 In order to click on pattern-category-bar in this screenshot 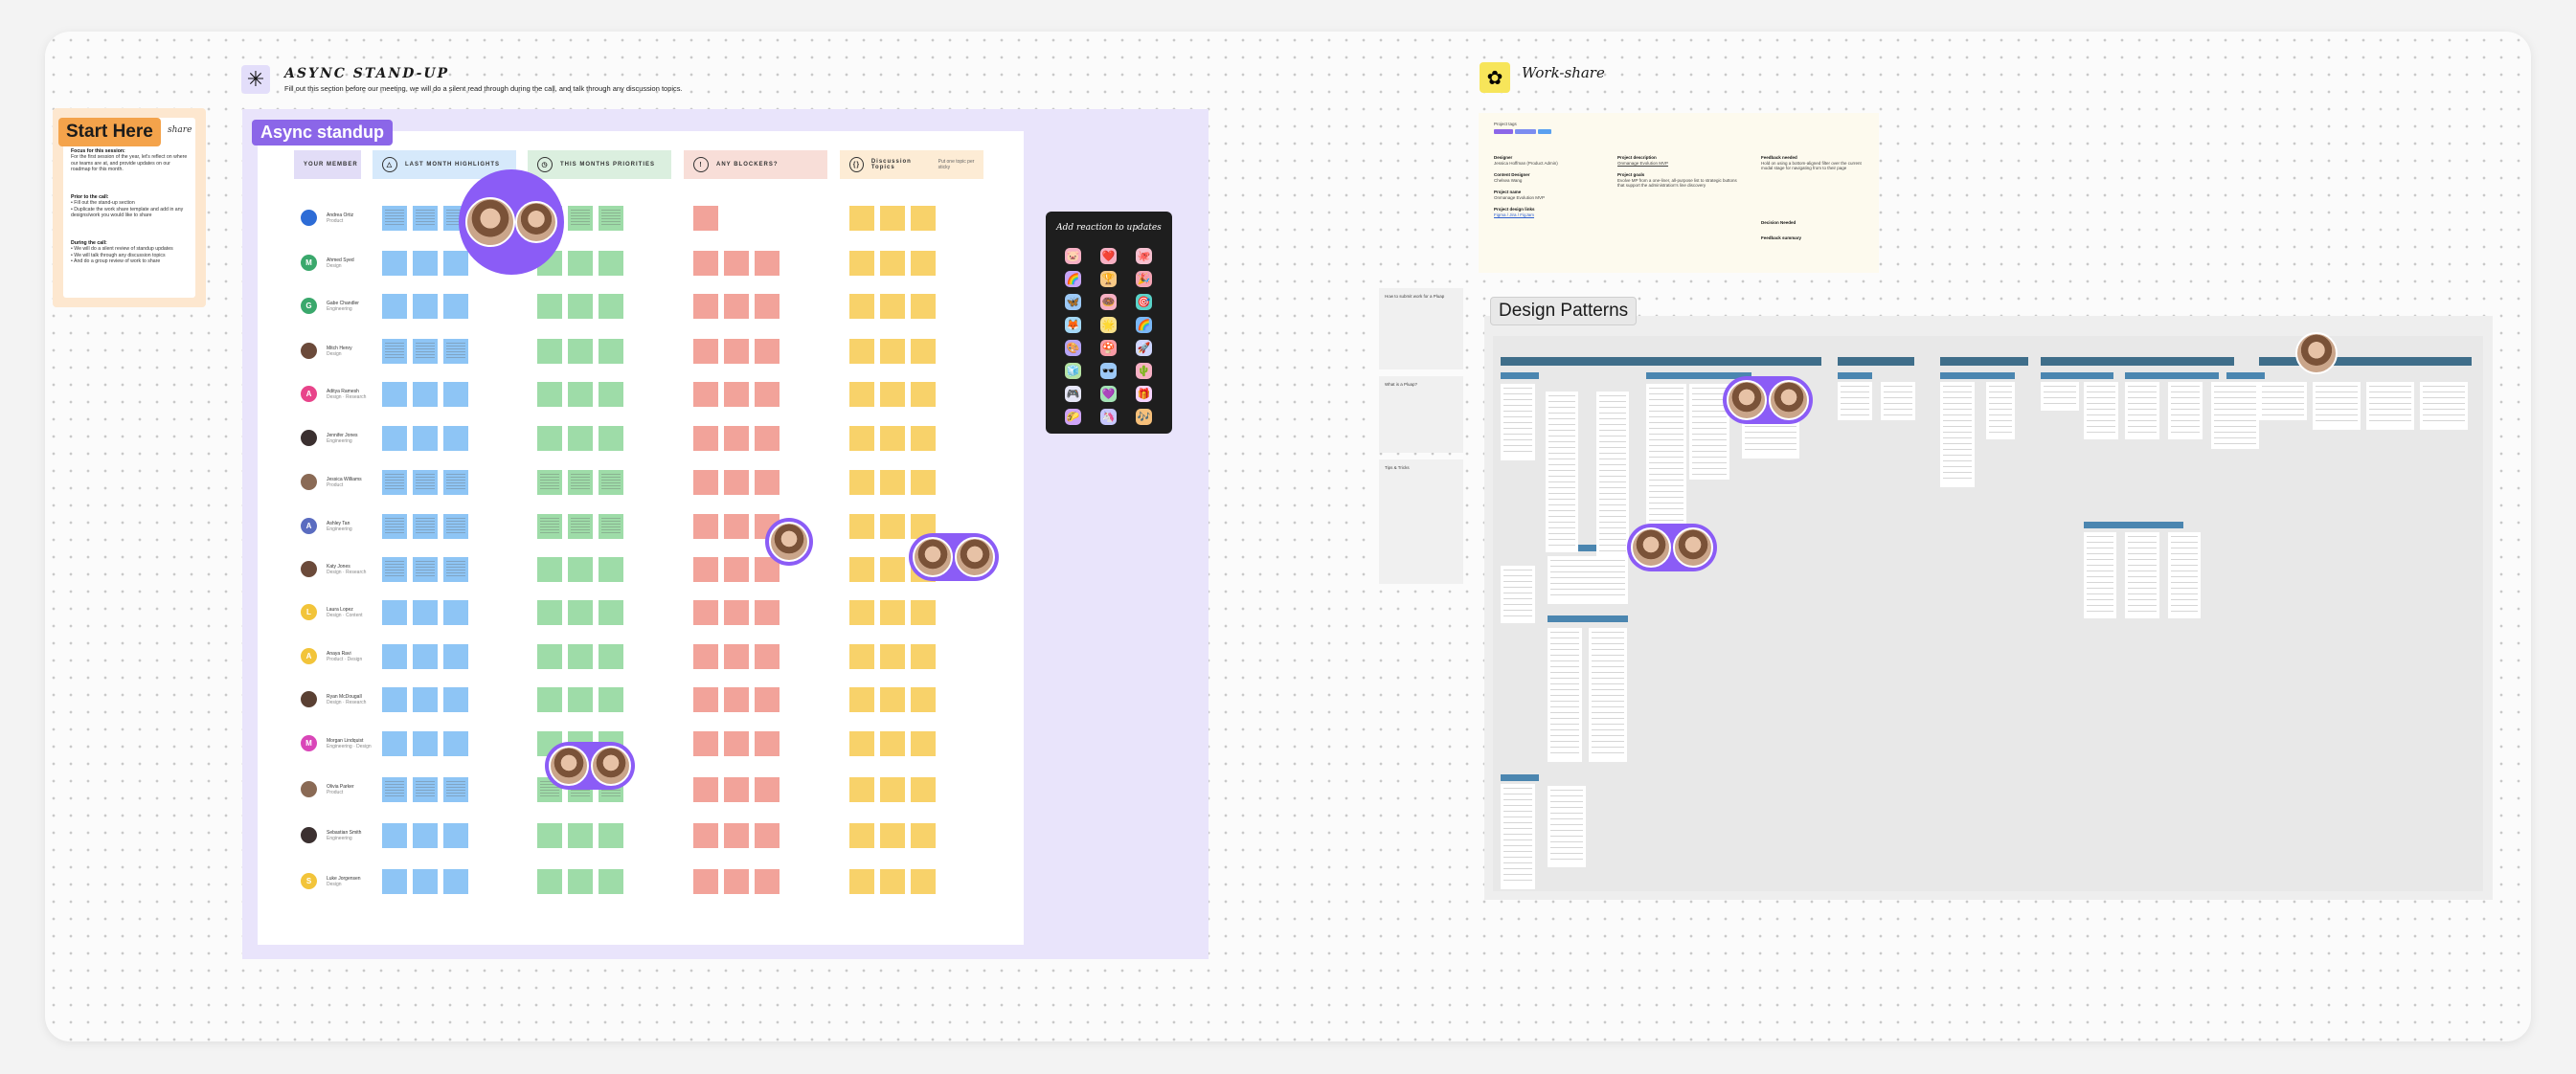, I will do `click(2137, 361)`.